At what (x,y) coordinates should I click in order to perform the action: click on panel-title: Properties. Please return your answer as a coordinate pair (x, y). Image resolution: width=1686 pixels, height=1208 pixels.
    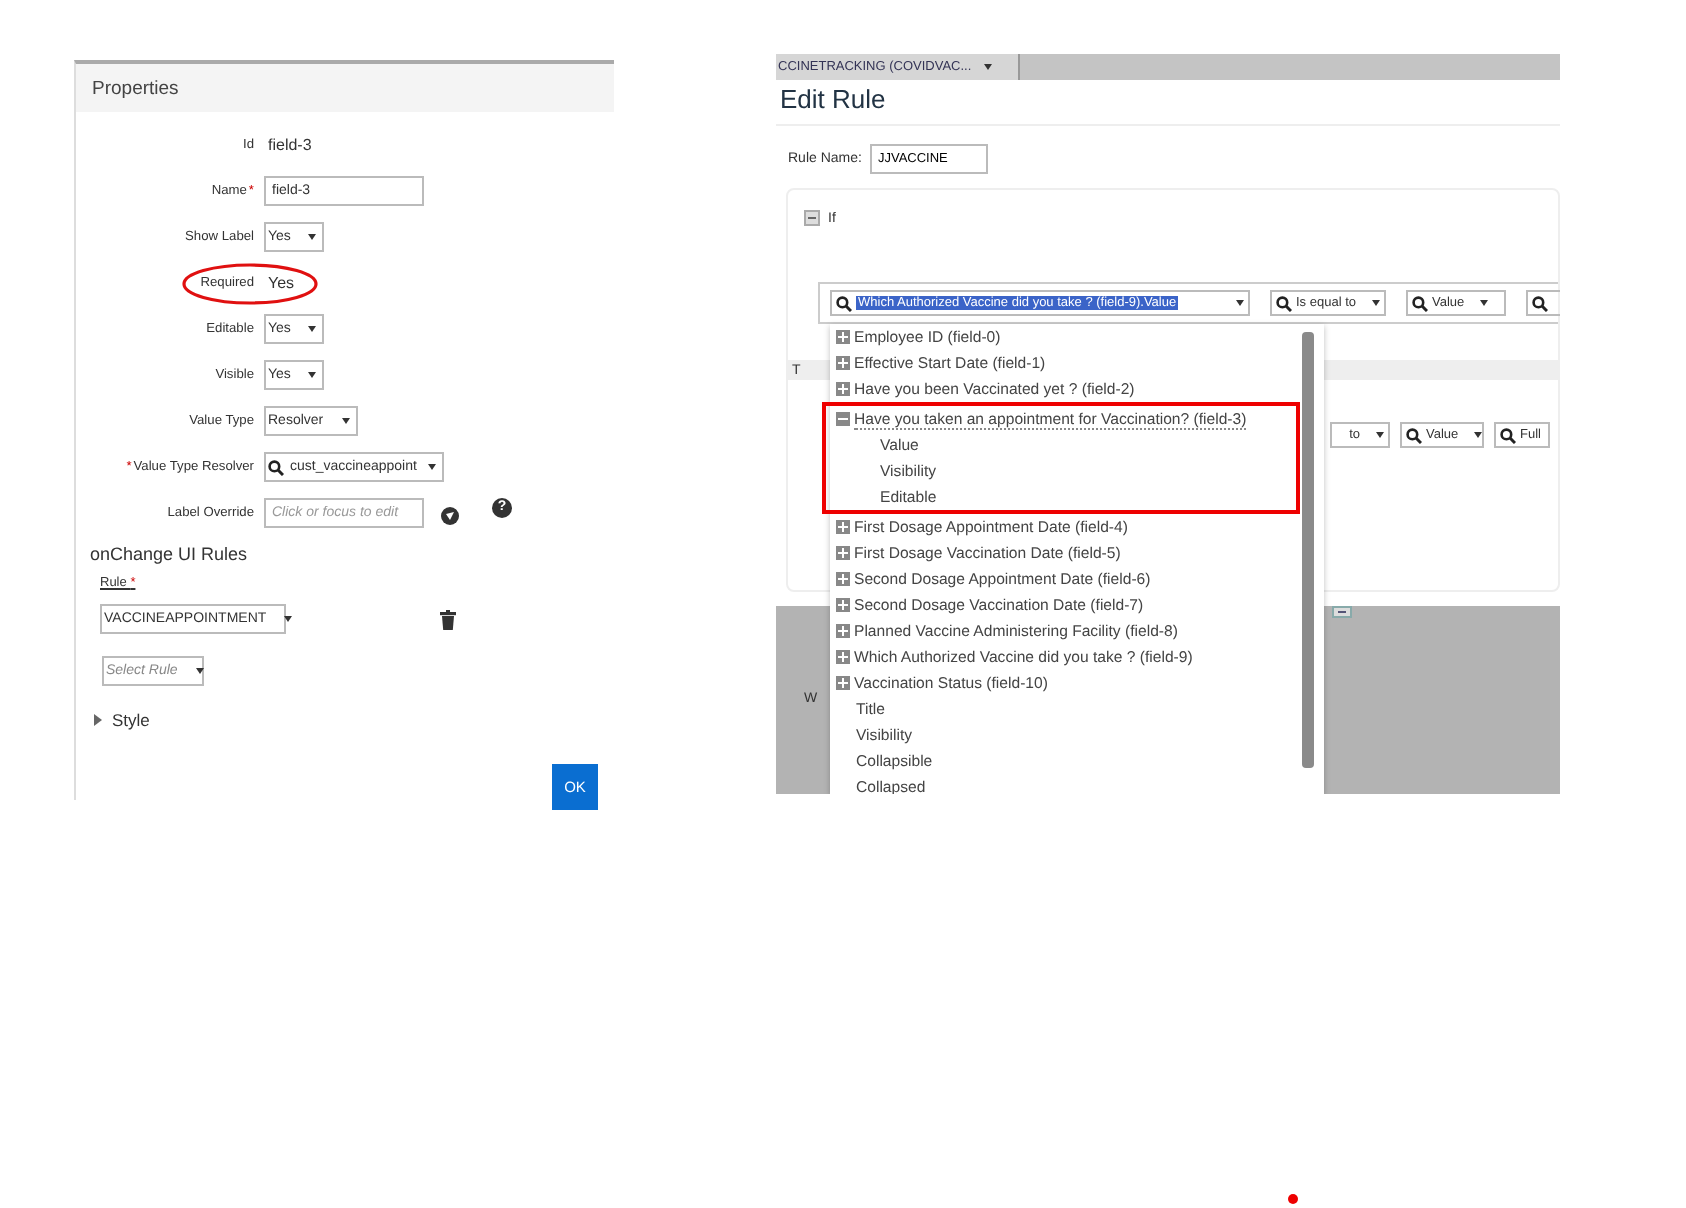
    Looking at the image, I should click on (135, 88).